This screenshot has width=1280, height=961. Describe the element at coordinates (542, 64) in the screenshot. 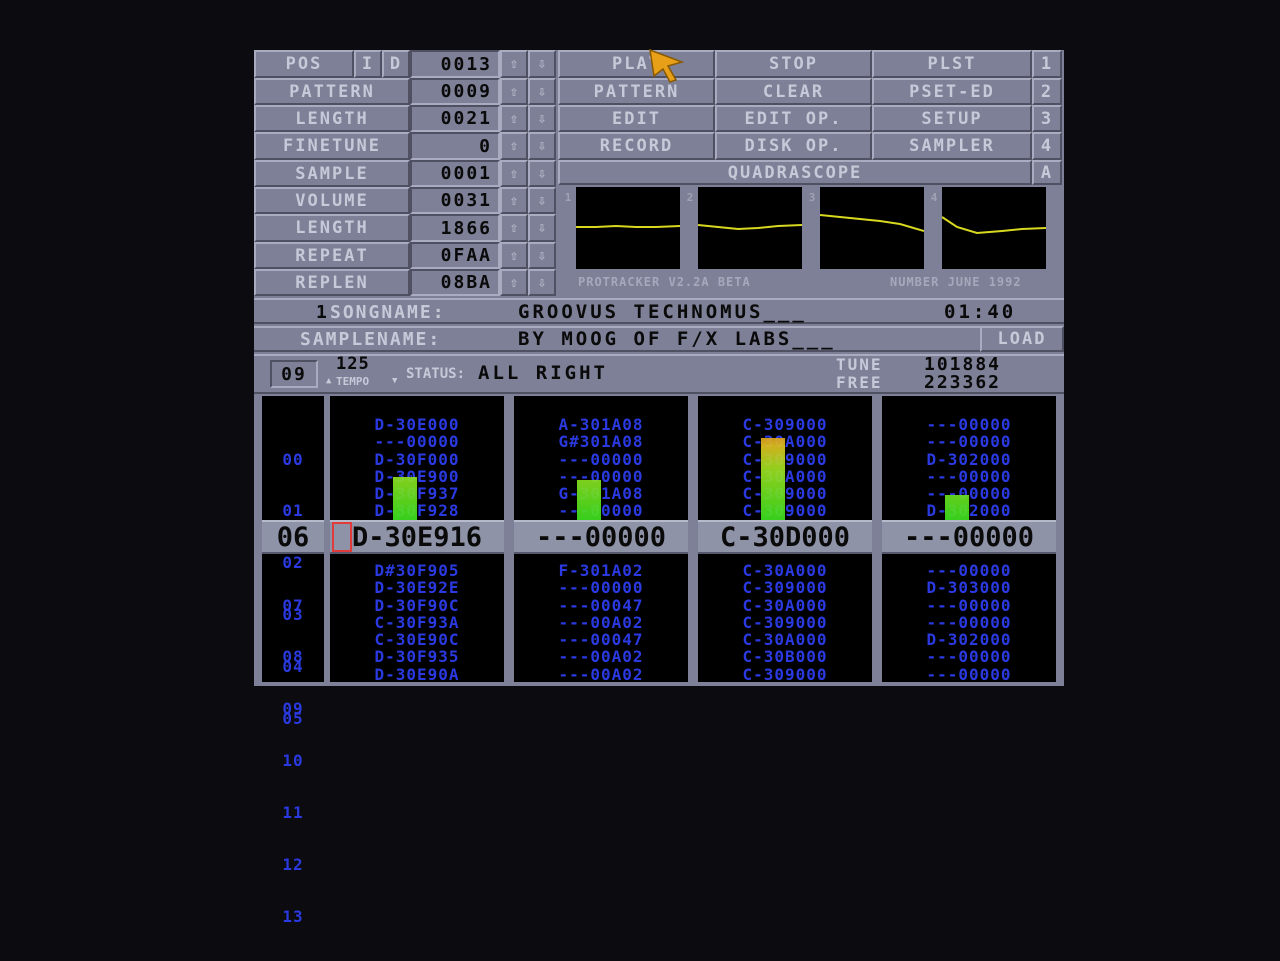

I see `pos-down-arrow-icon: ⇩` at that location.